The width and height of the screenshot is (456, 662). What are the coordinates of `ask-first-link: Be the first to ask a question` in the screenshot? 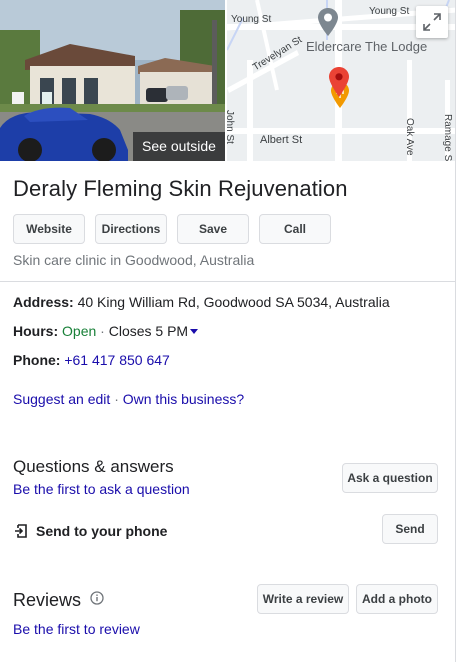 It's located at (101, 489).